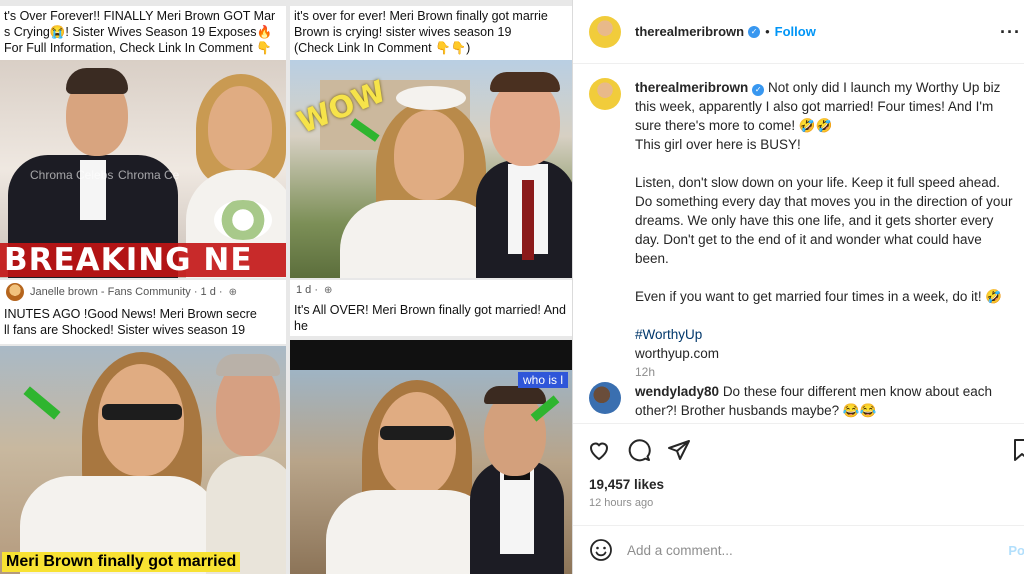 The width and height of the screenshot is (1024, 574). Describe the element at coordinates (718, 144) in the screenshot. I see `caption-line2: This girl over here is BUSY!` at that location.